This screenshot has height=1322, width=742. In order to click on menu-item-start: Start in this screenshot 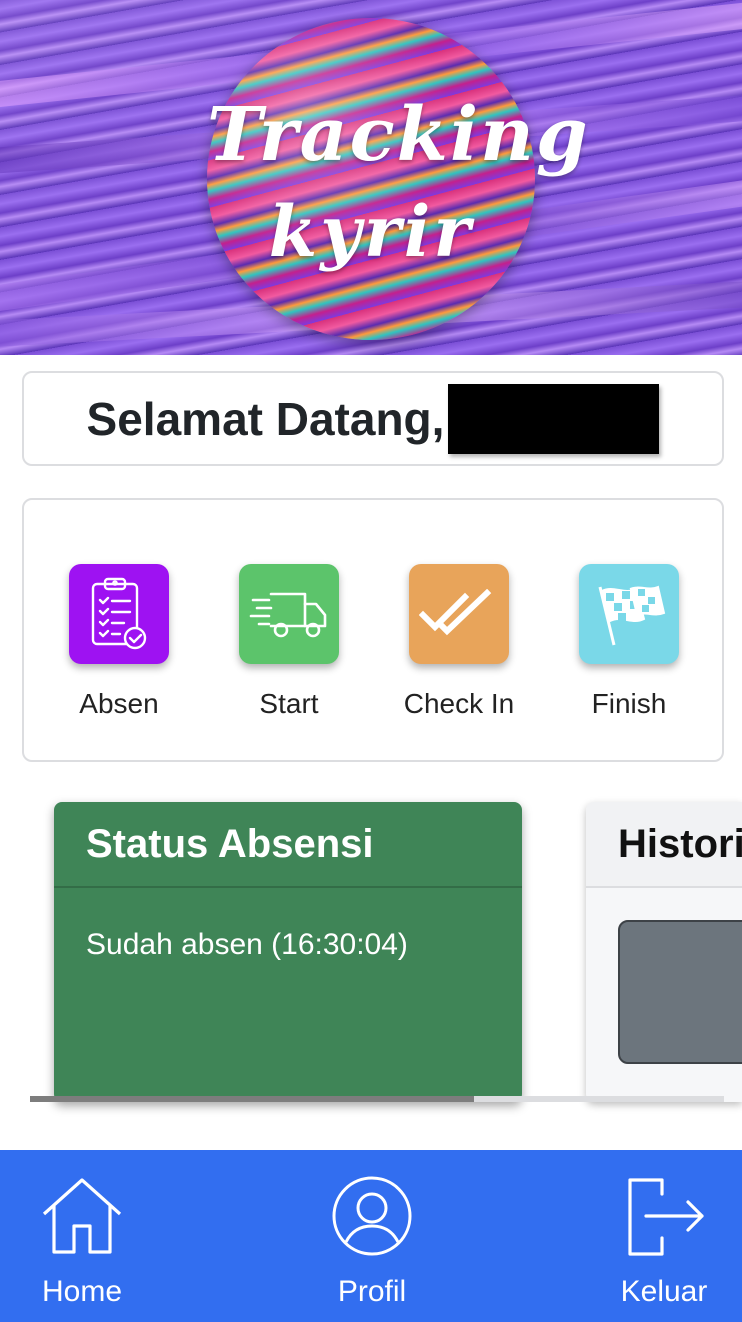, I will do `click(289, 642)`.